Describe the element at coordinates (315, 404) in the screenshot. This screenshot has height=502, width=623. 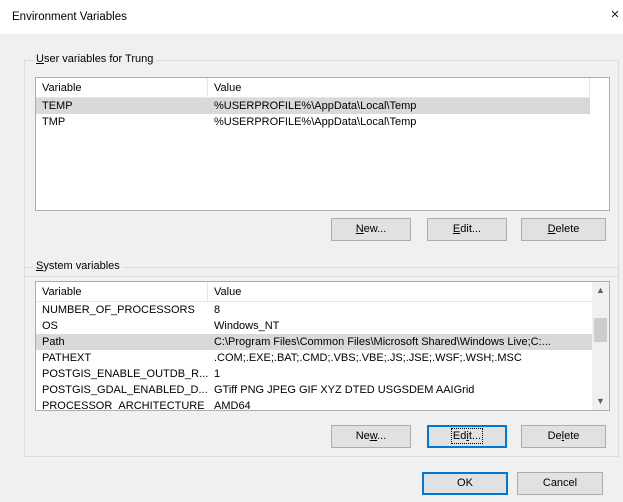
I see `list-row: PROCESSOR_ARCHITECTURE AMD64` at that location.